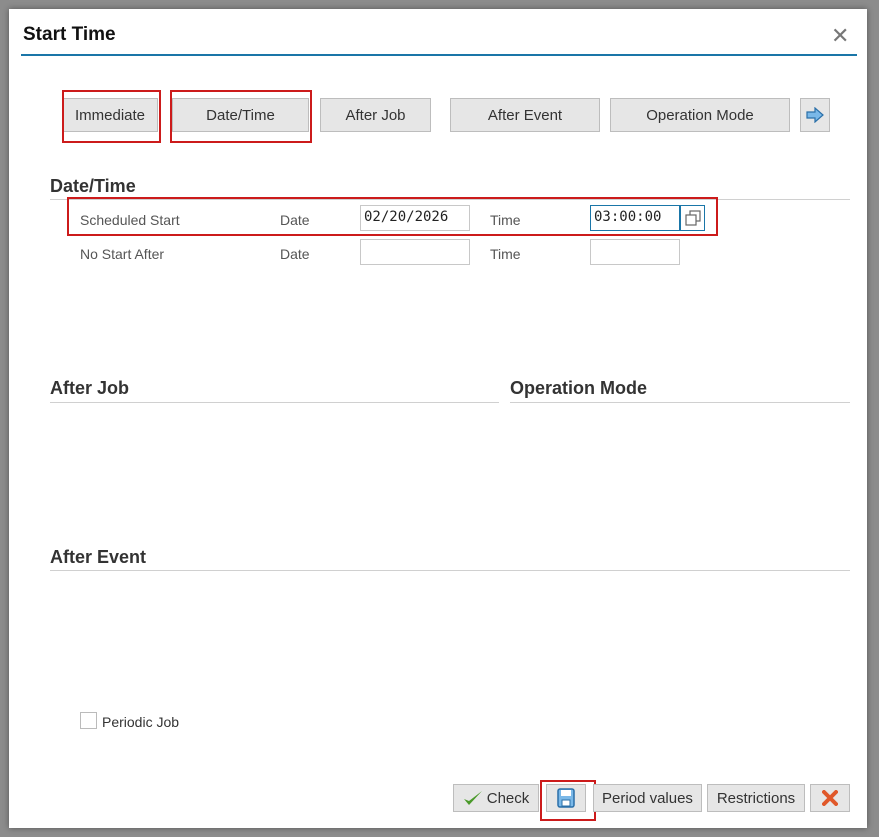 This screenshot has height=837, width=879. Describe the element at coordinates (93, 186) in the screenshot. I see `date-time-heading: Date/Time` at that location.